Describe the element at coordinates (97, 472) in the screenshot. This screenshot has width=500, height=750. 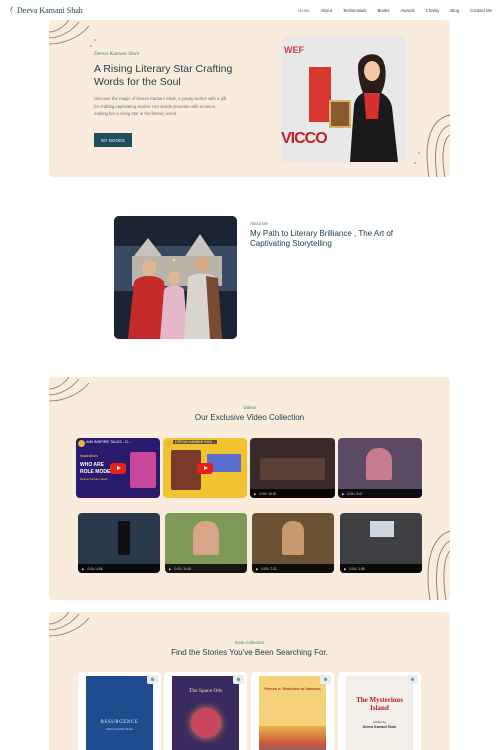
I see `thumb-text: ROLE MODEL` at that location.